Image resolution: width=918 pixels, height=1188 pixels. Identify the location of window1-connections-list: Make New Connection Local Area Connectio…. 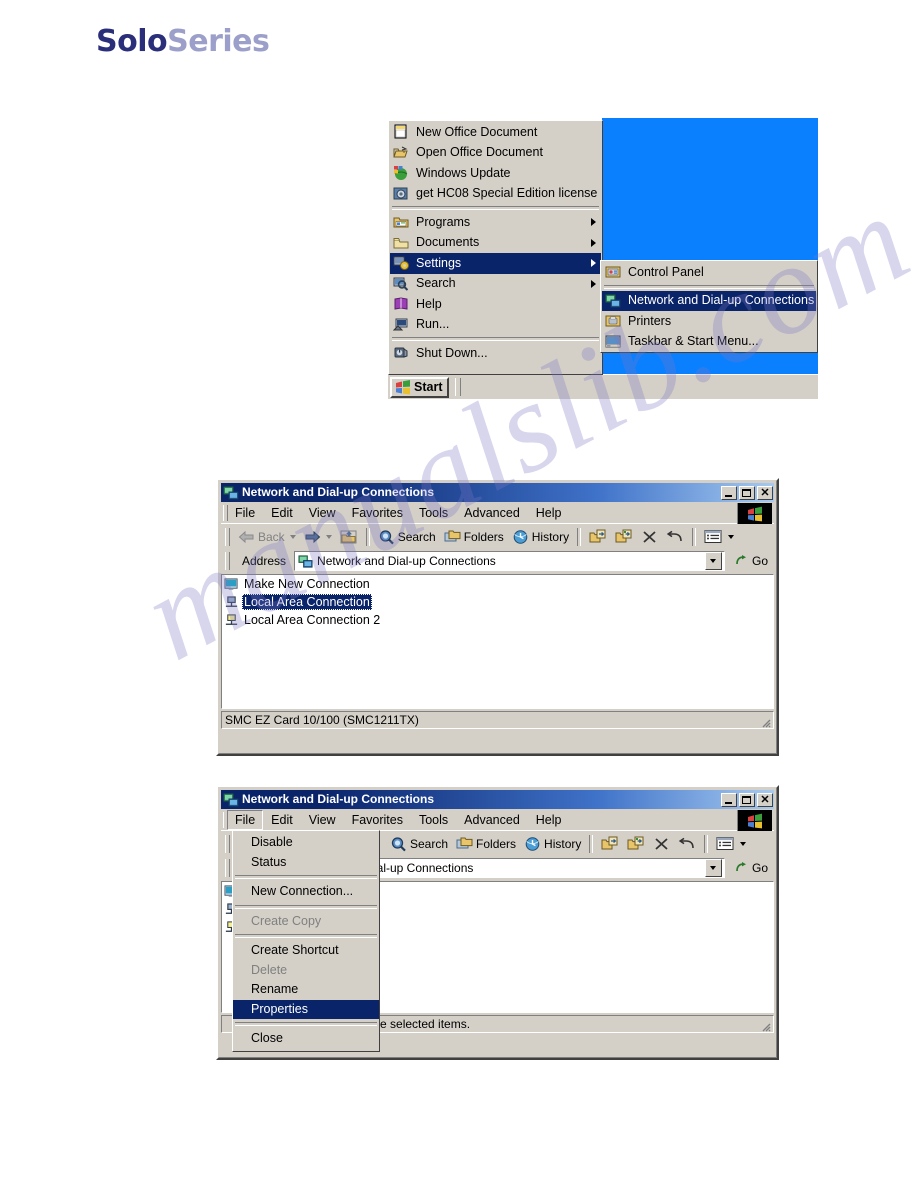
(497, 641).